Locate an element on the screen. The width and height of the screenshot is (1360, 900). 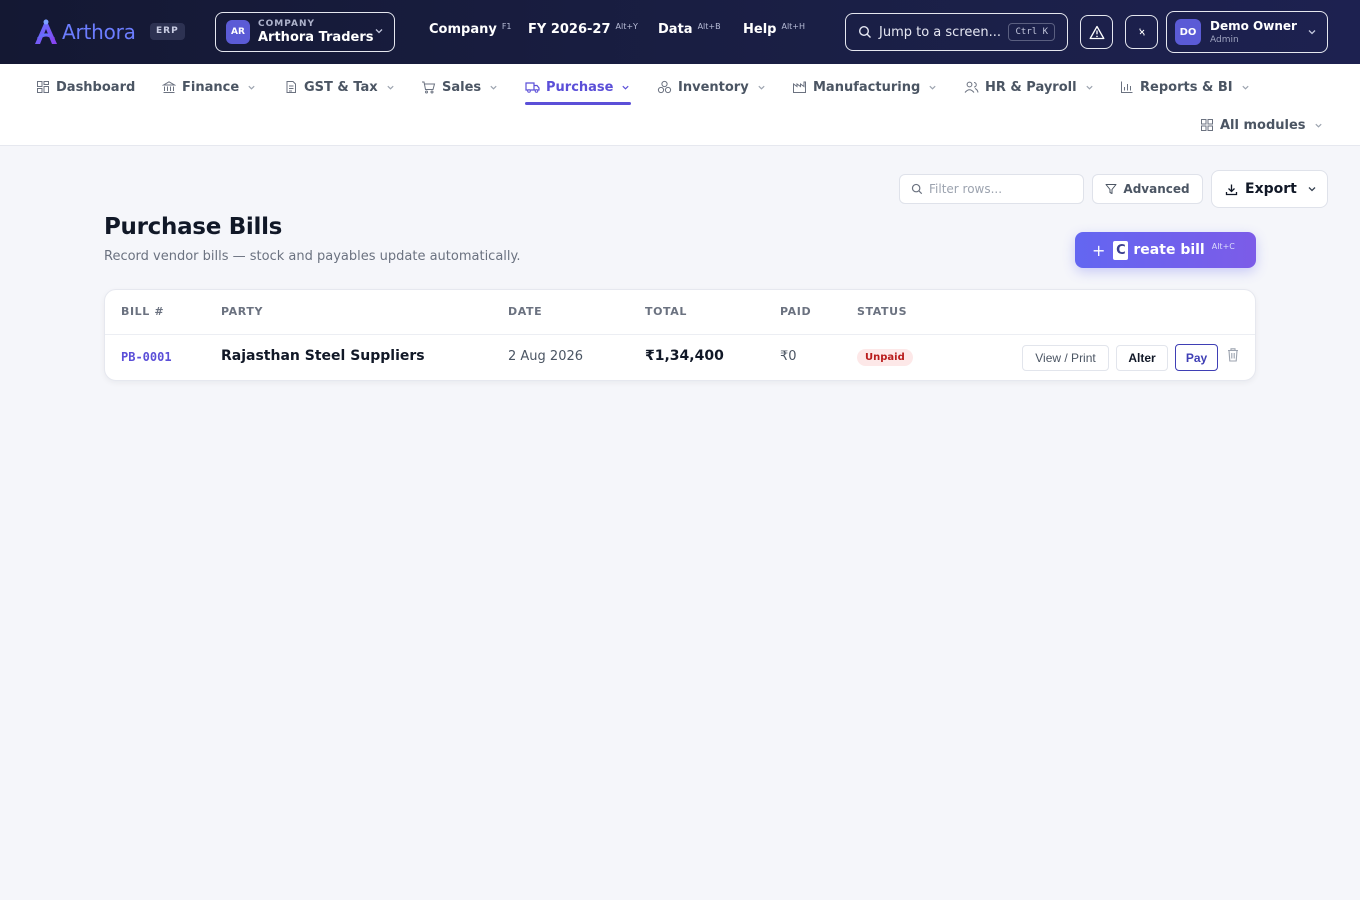
nav-label: Reports & BI is located at coordinates (1186, 87).